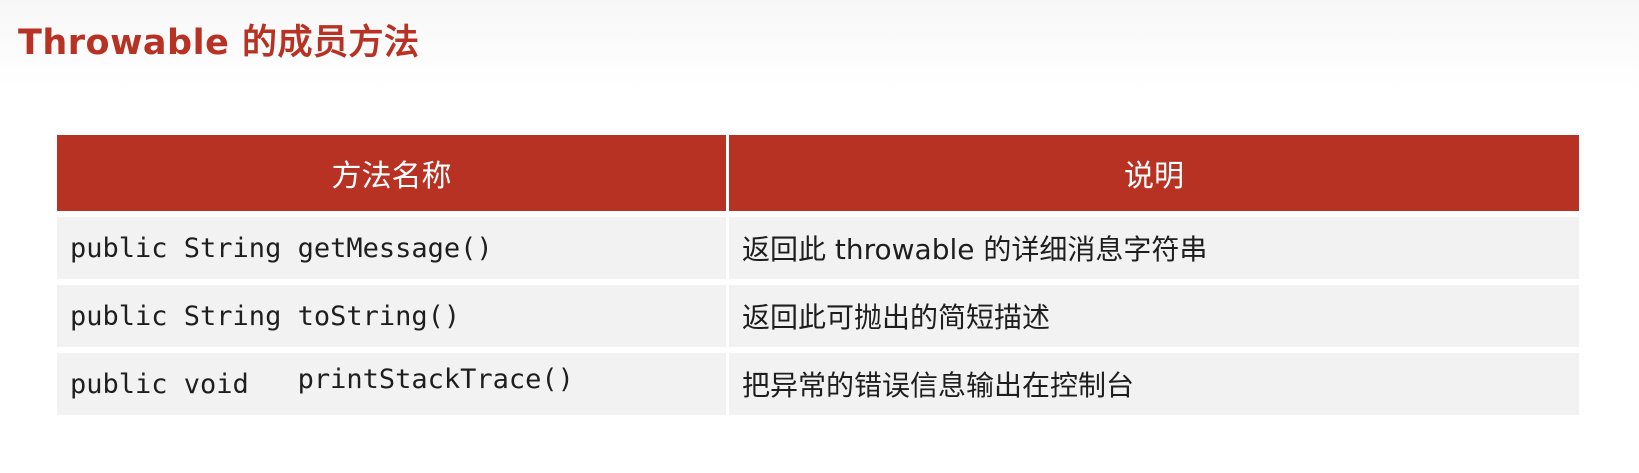  What do you see at coordinates (1154, 173) in the screenshot?
I see `header-description: 说明` at bounding box center [1154, 173].